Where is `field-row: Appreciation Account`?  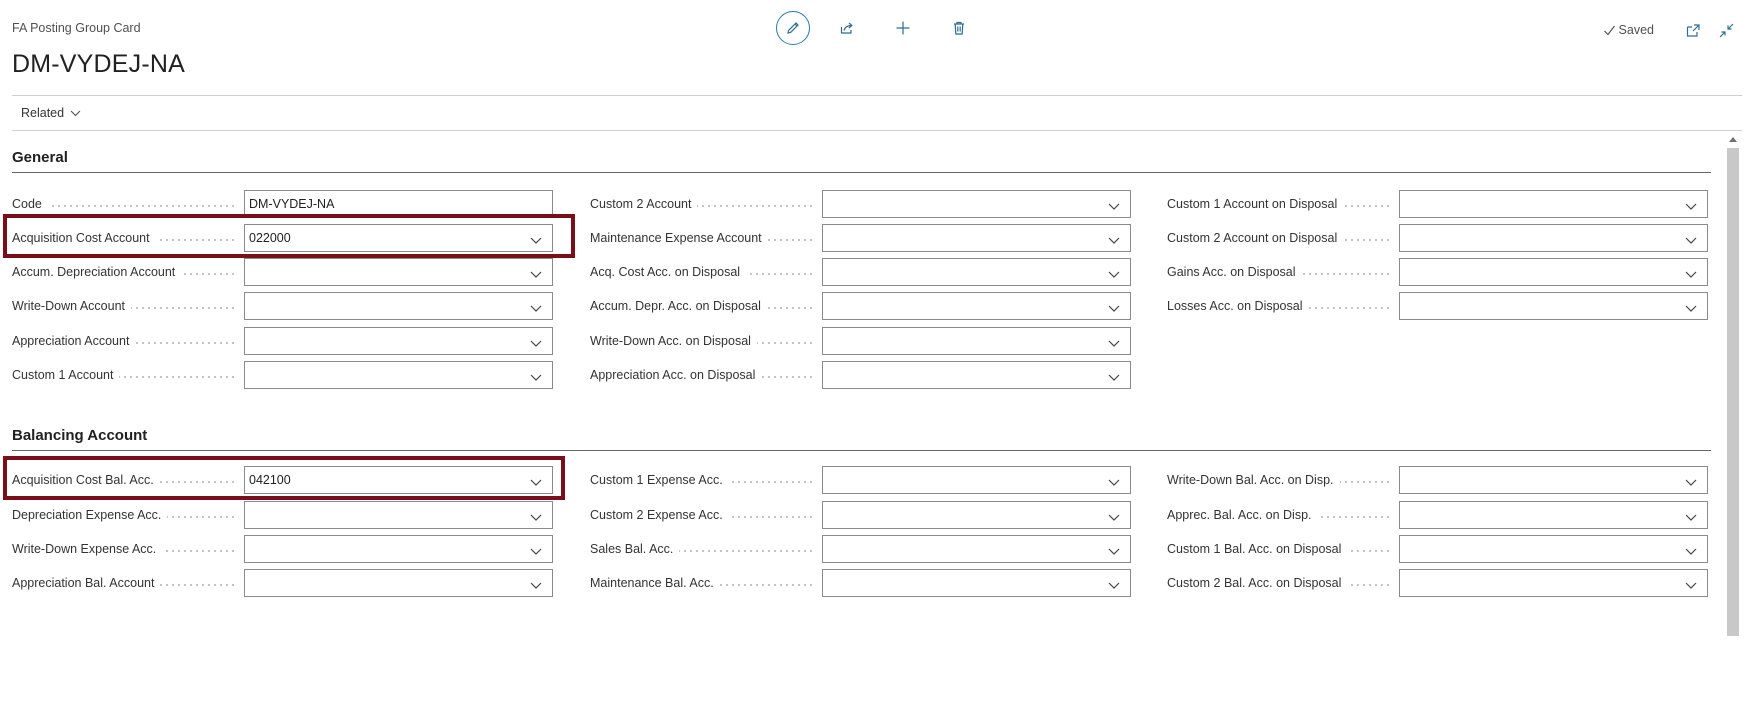
field-row: Appreciation Account is located at coordinates (282, 341).